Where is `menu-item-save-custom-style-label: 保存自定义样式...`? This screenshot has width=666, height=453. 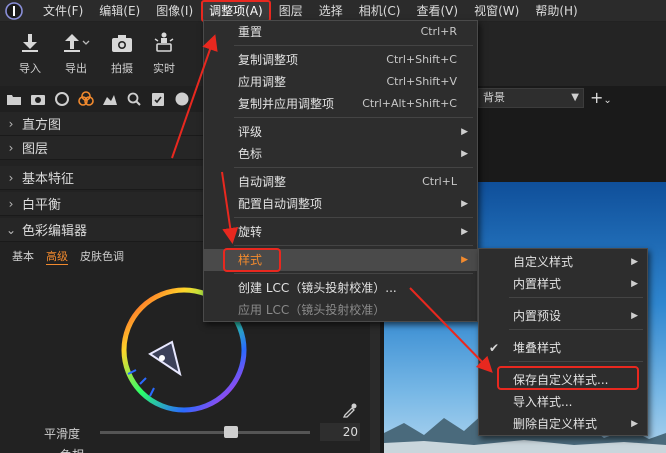
menu-item-save-custom-style-label: 保存自定义样式... is located at coordinates (561, 380).